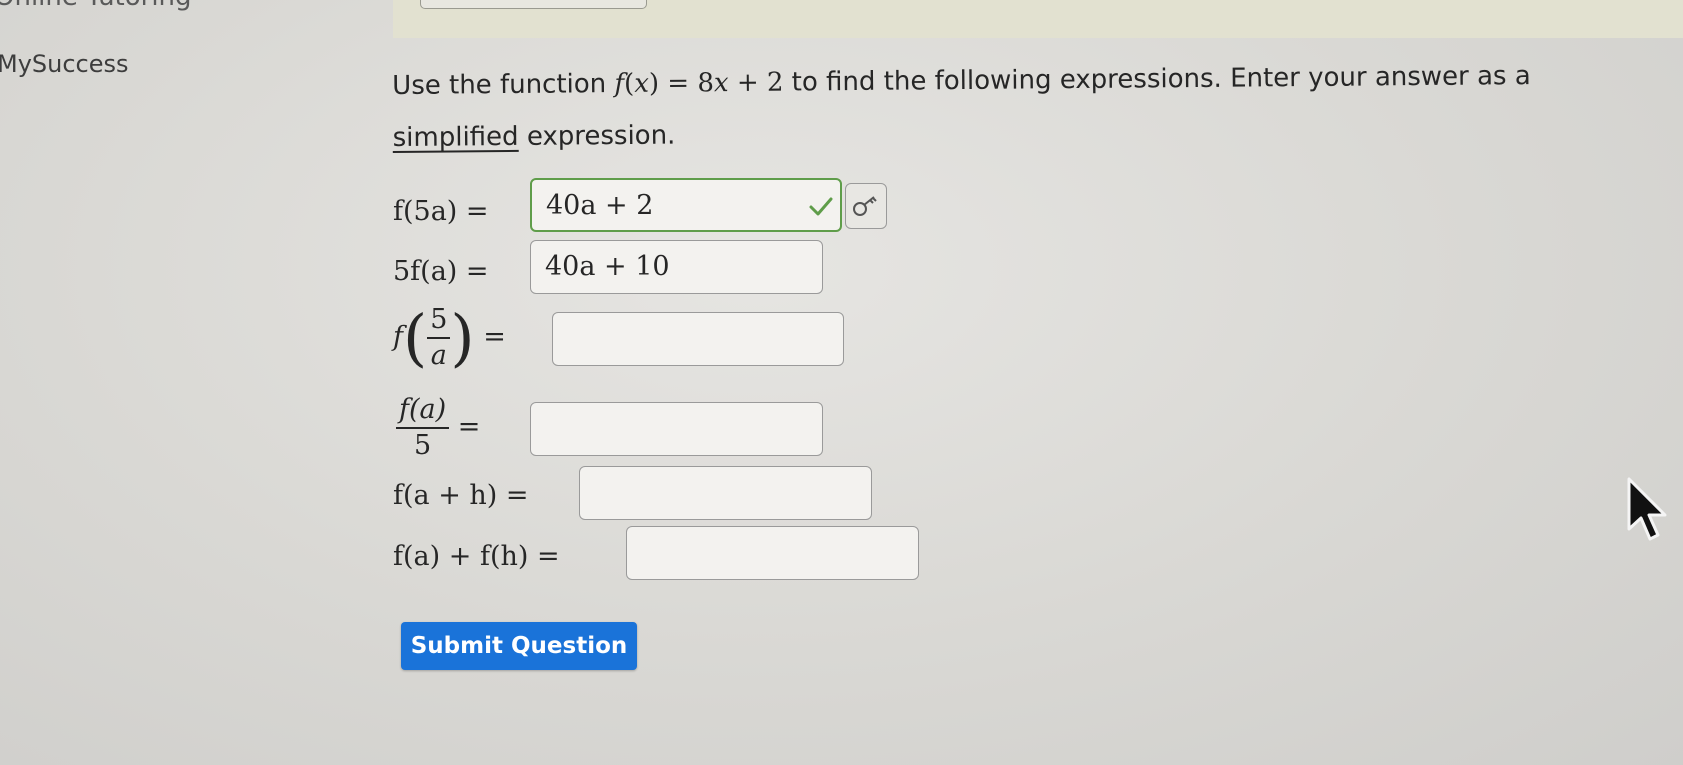 This screenshot has width=1683, height=765. Describe the element at coordinates (456, 137) in the screenshot. I see `simplified-link: simplified` at that location.